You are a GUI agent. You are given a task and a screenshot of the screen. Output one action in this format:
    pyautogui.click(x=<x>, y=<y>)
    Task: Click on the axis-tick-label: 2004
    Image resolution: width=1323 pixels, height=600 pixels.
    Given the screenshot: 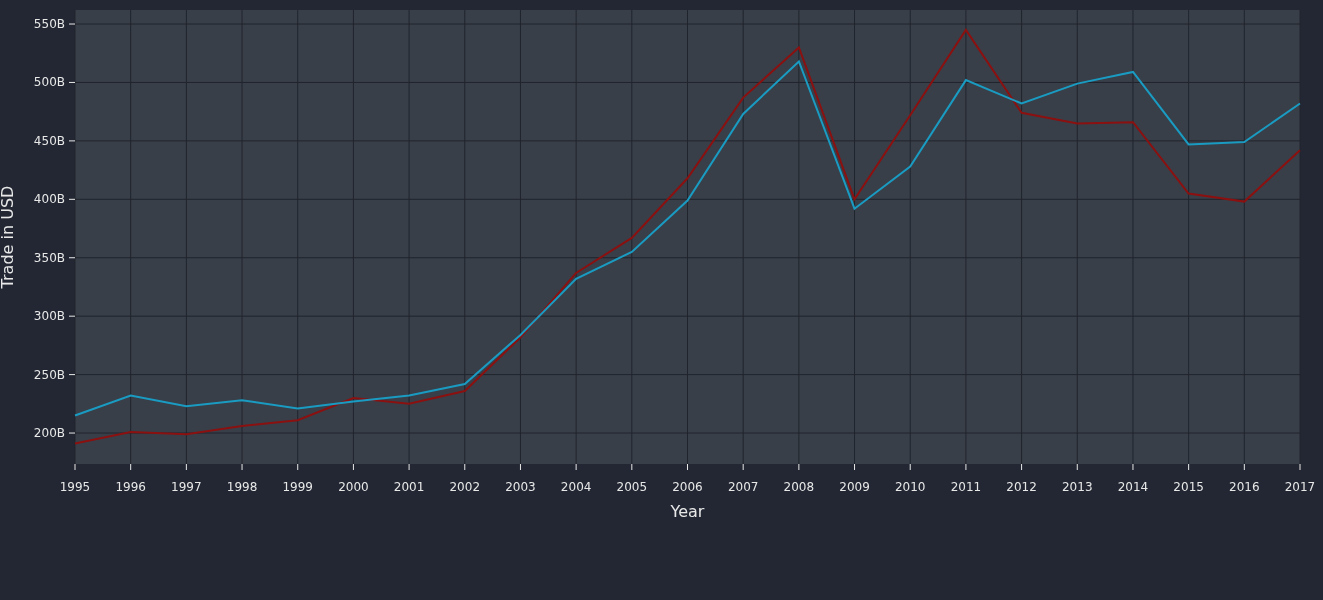 What is the action you would take?
    pyautogui.click(x=576, y=487)
    